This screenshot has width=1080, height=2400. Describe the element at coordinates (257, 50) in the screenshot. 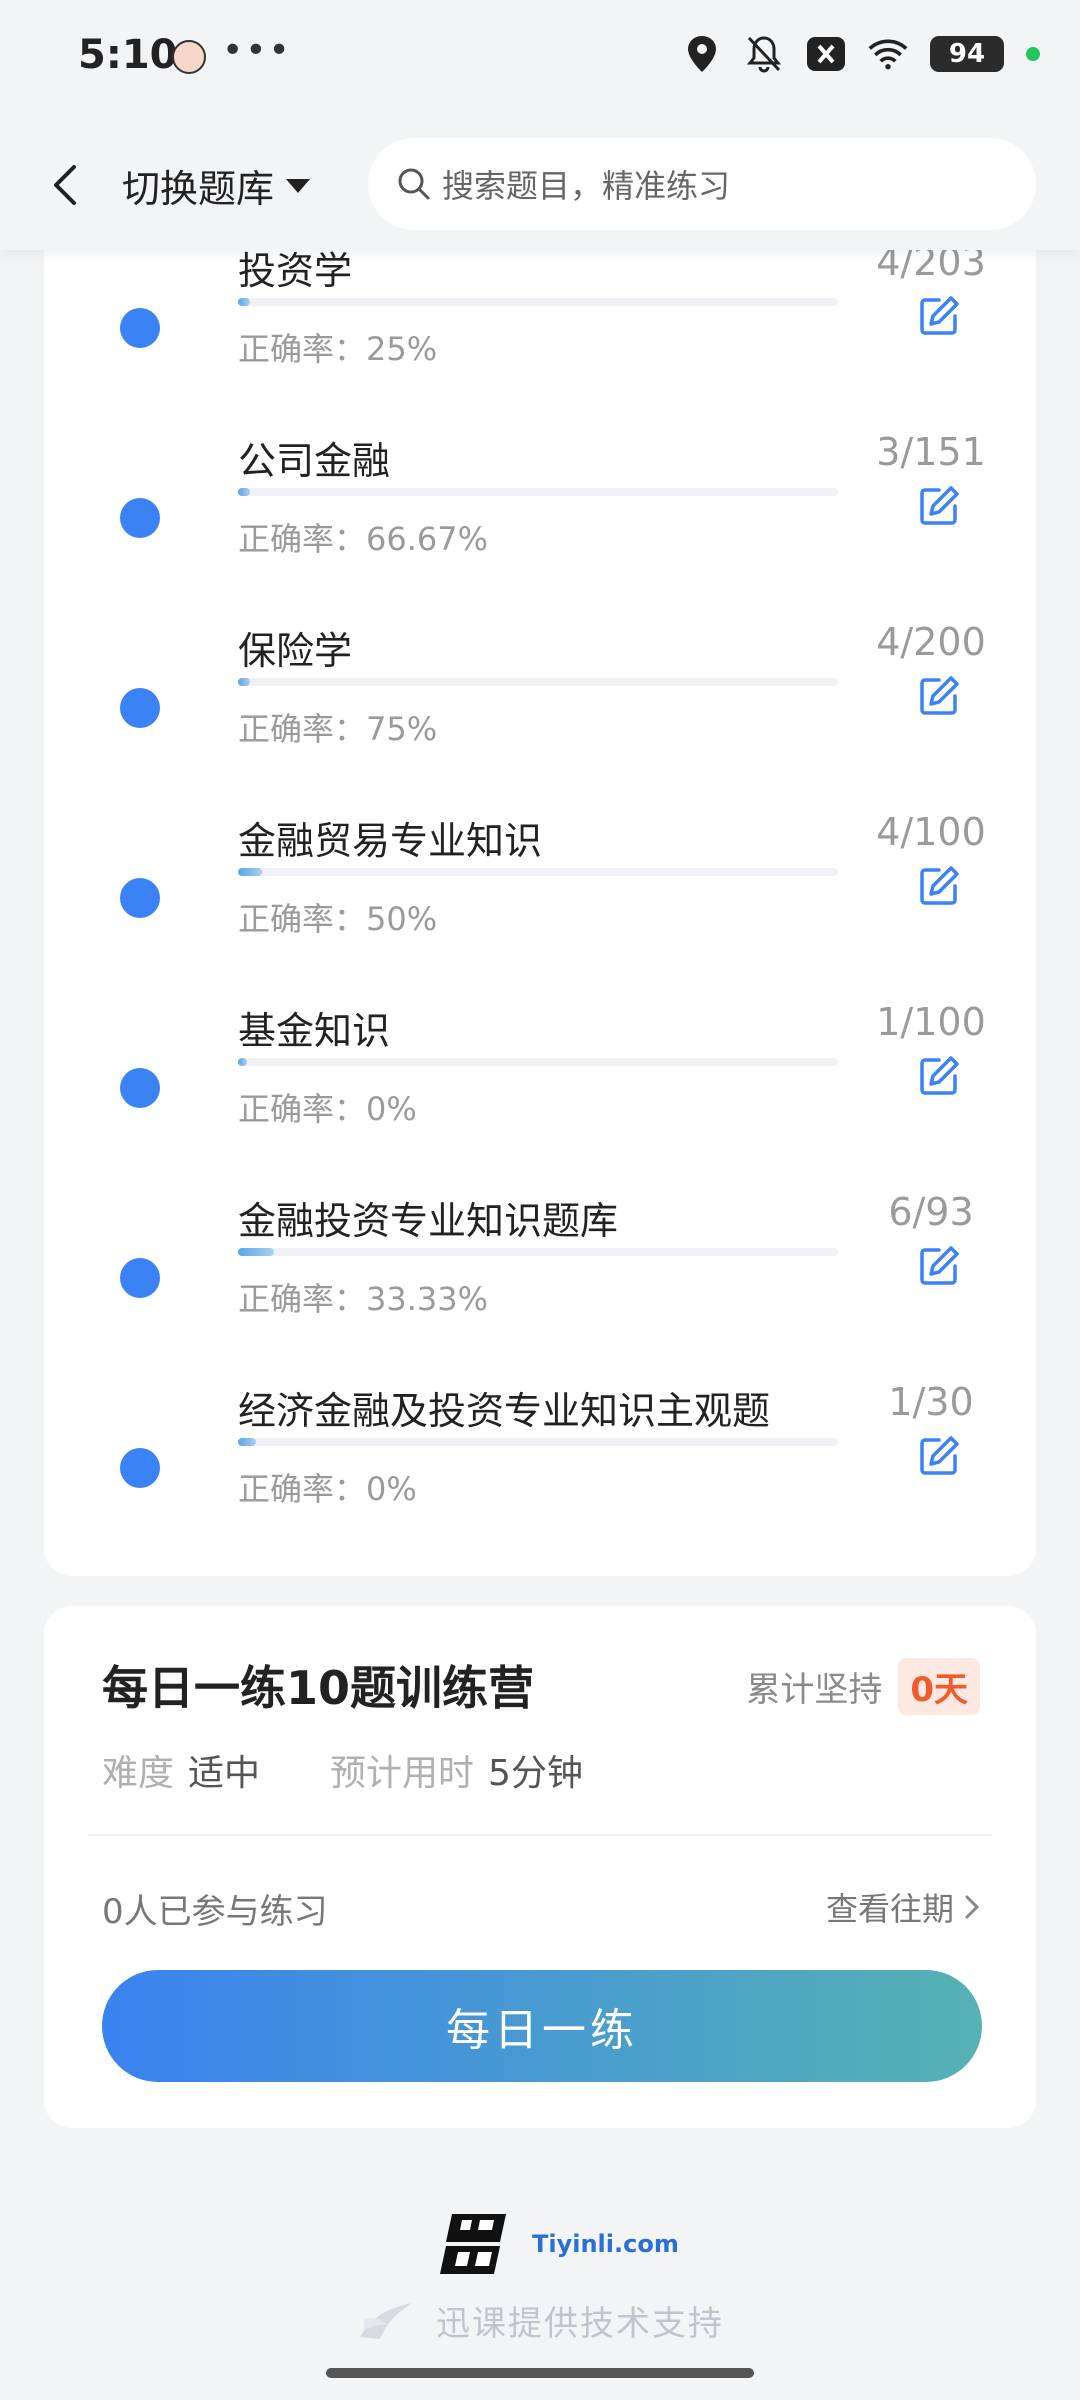

I see `more-notifications-icon: •••` at that location.